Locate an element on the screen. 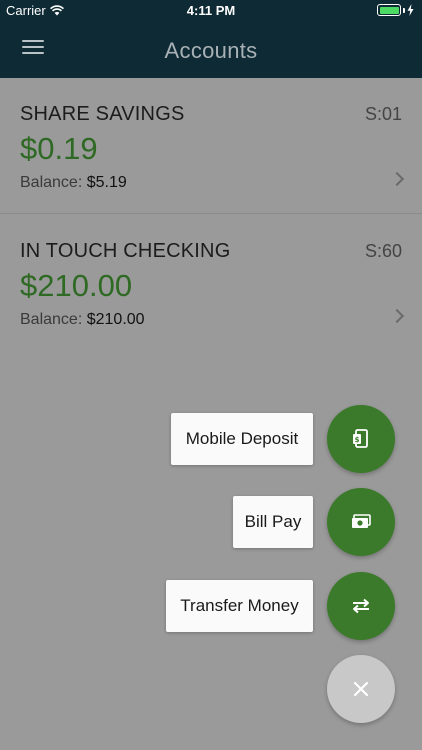 The width and height of the screenshot is (422, 750). nav-bar: Accounts is located at coordinates (211, 50).